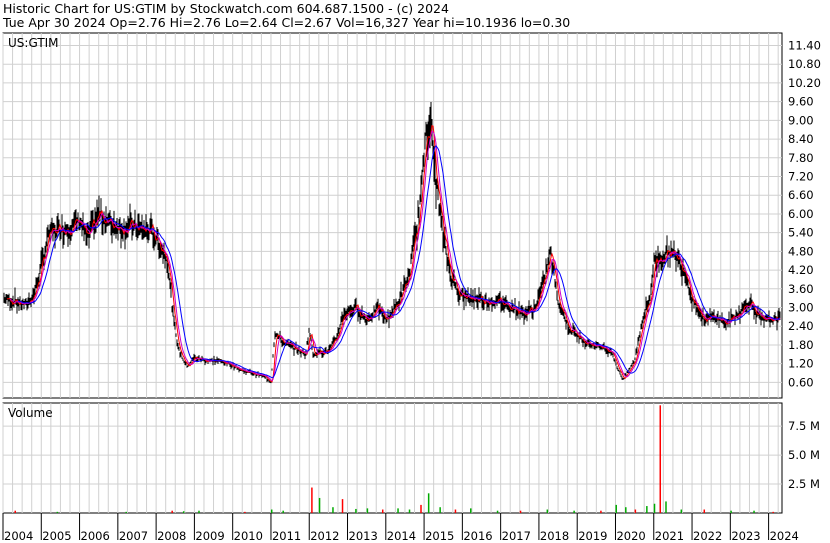 The height and width of the screenshot is (543, 830). What do you see at coordinates (801, 326) in the screenshot?
I see `price-tick-label: 2.40` at bounding box center [801, 326].